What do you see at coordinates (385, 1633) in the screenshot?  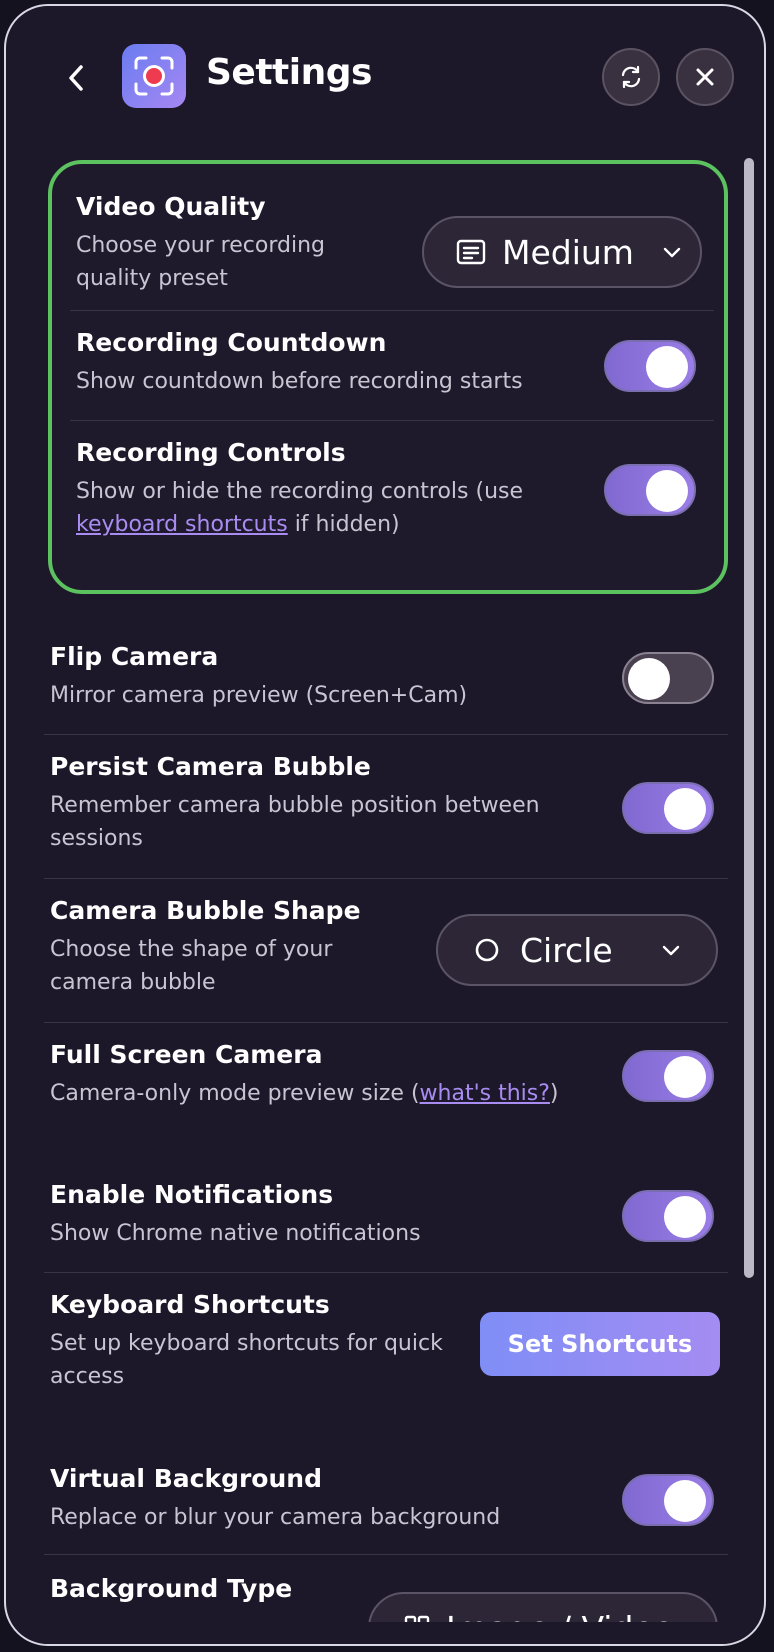 I see `bottom-clip` at bounding box center [385, 1633].